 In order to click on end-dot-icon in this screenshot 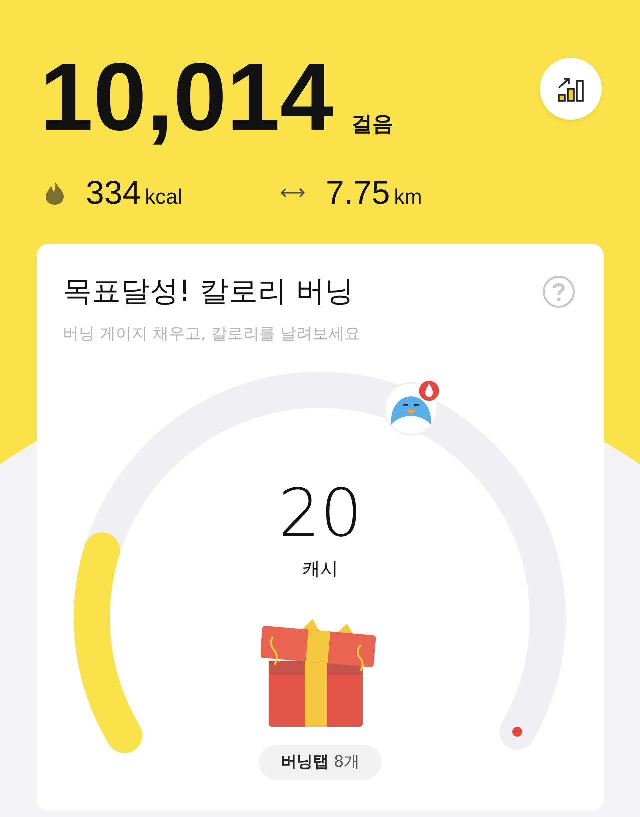, I will do `click(517, 732)`.